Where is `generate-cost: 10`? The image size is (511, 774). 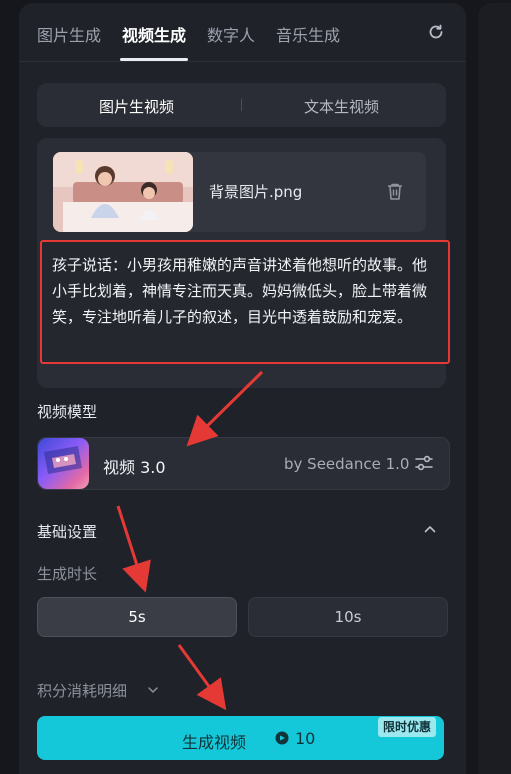
generate-cost: 10 is located at coordinates (305, 738).